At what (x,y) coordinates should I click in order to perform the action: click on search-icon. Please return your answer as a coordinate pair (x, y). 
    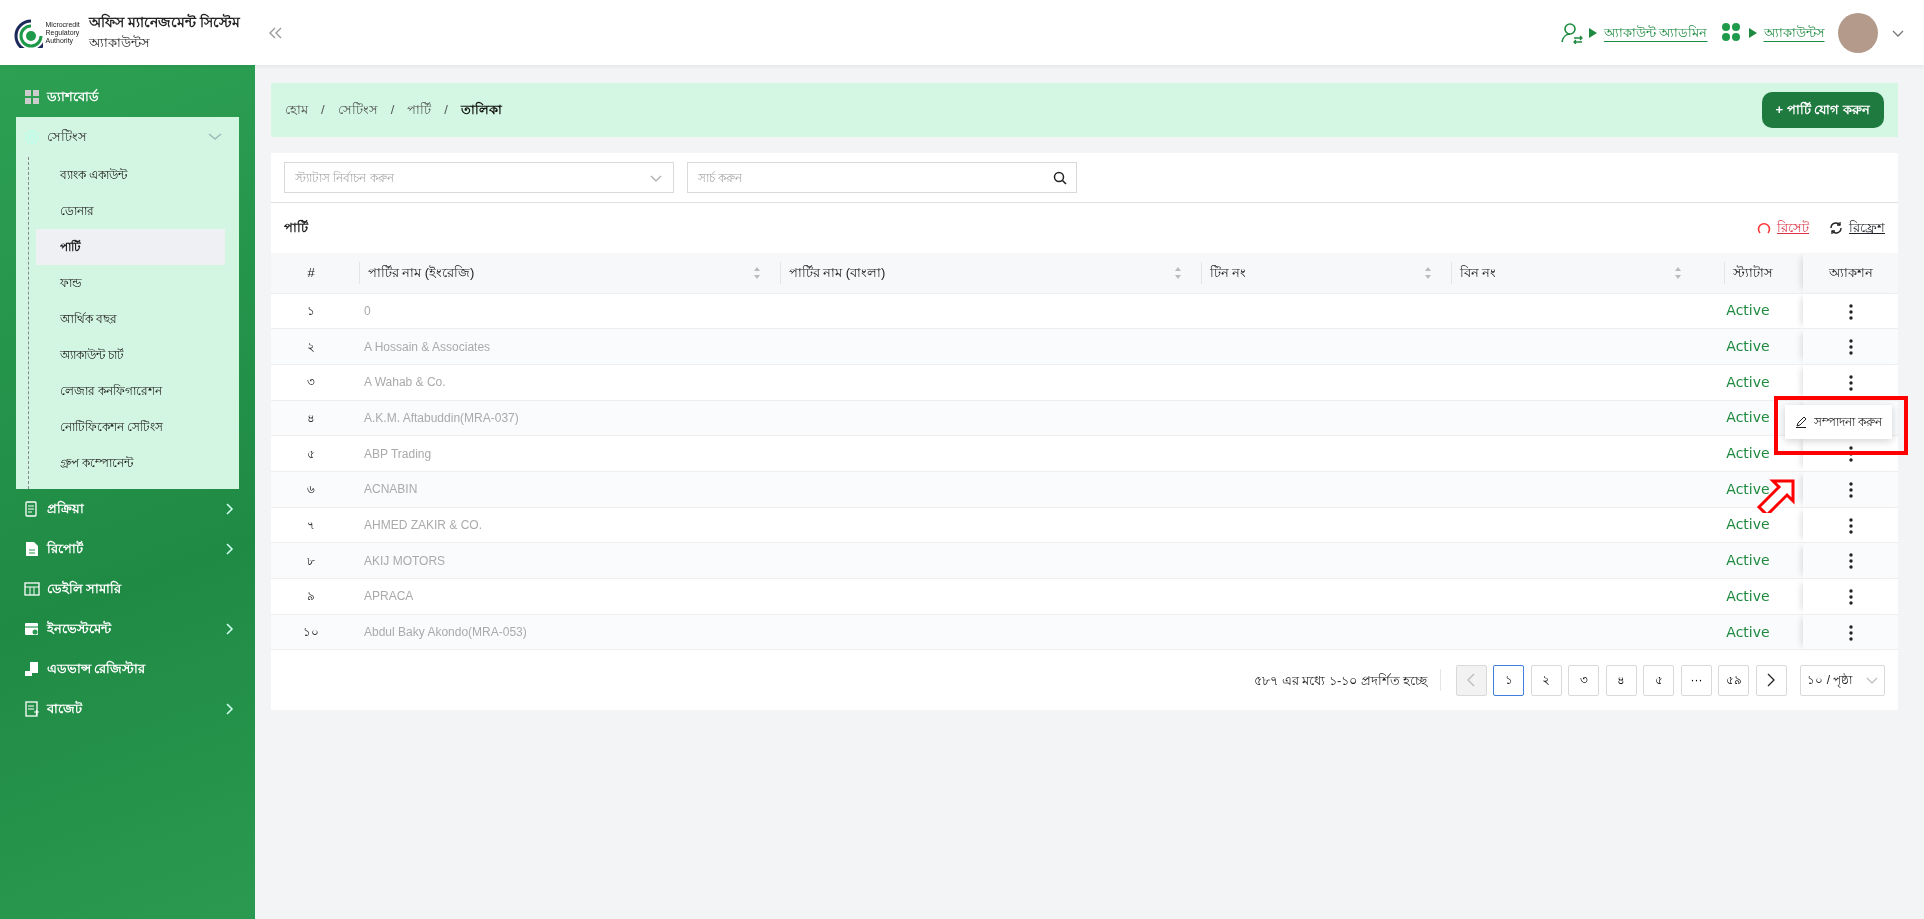
    Looking at the image, I should click on (1060, 178).